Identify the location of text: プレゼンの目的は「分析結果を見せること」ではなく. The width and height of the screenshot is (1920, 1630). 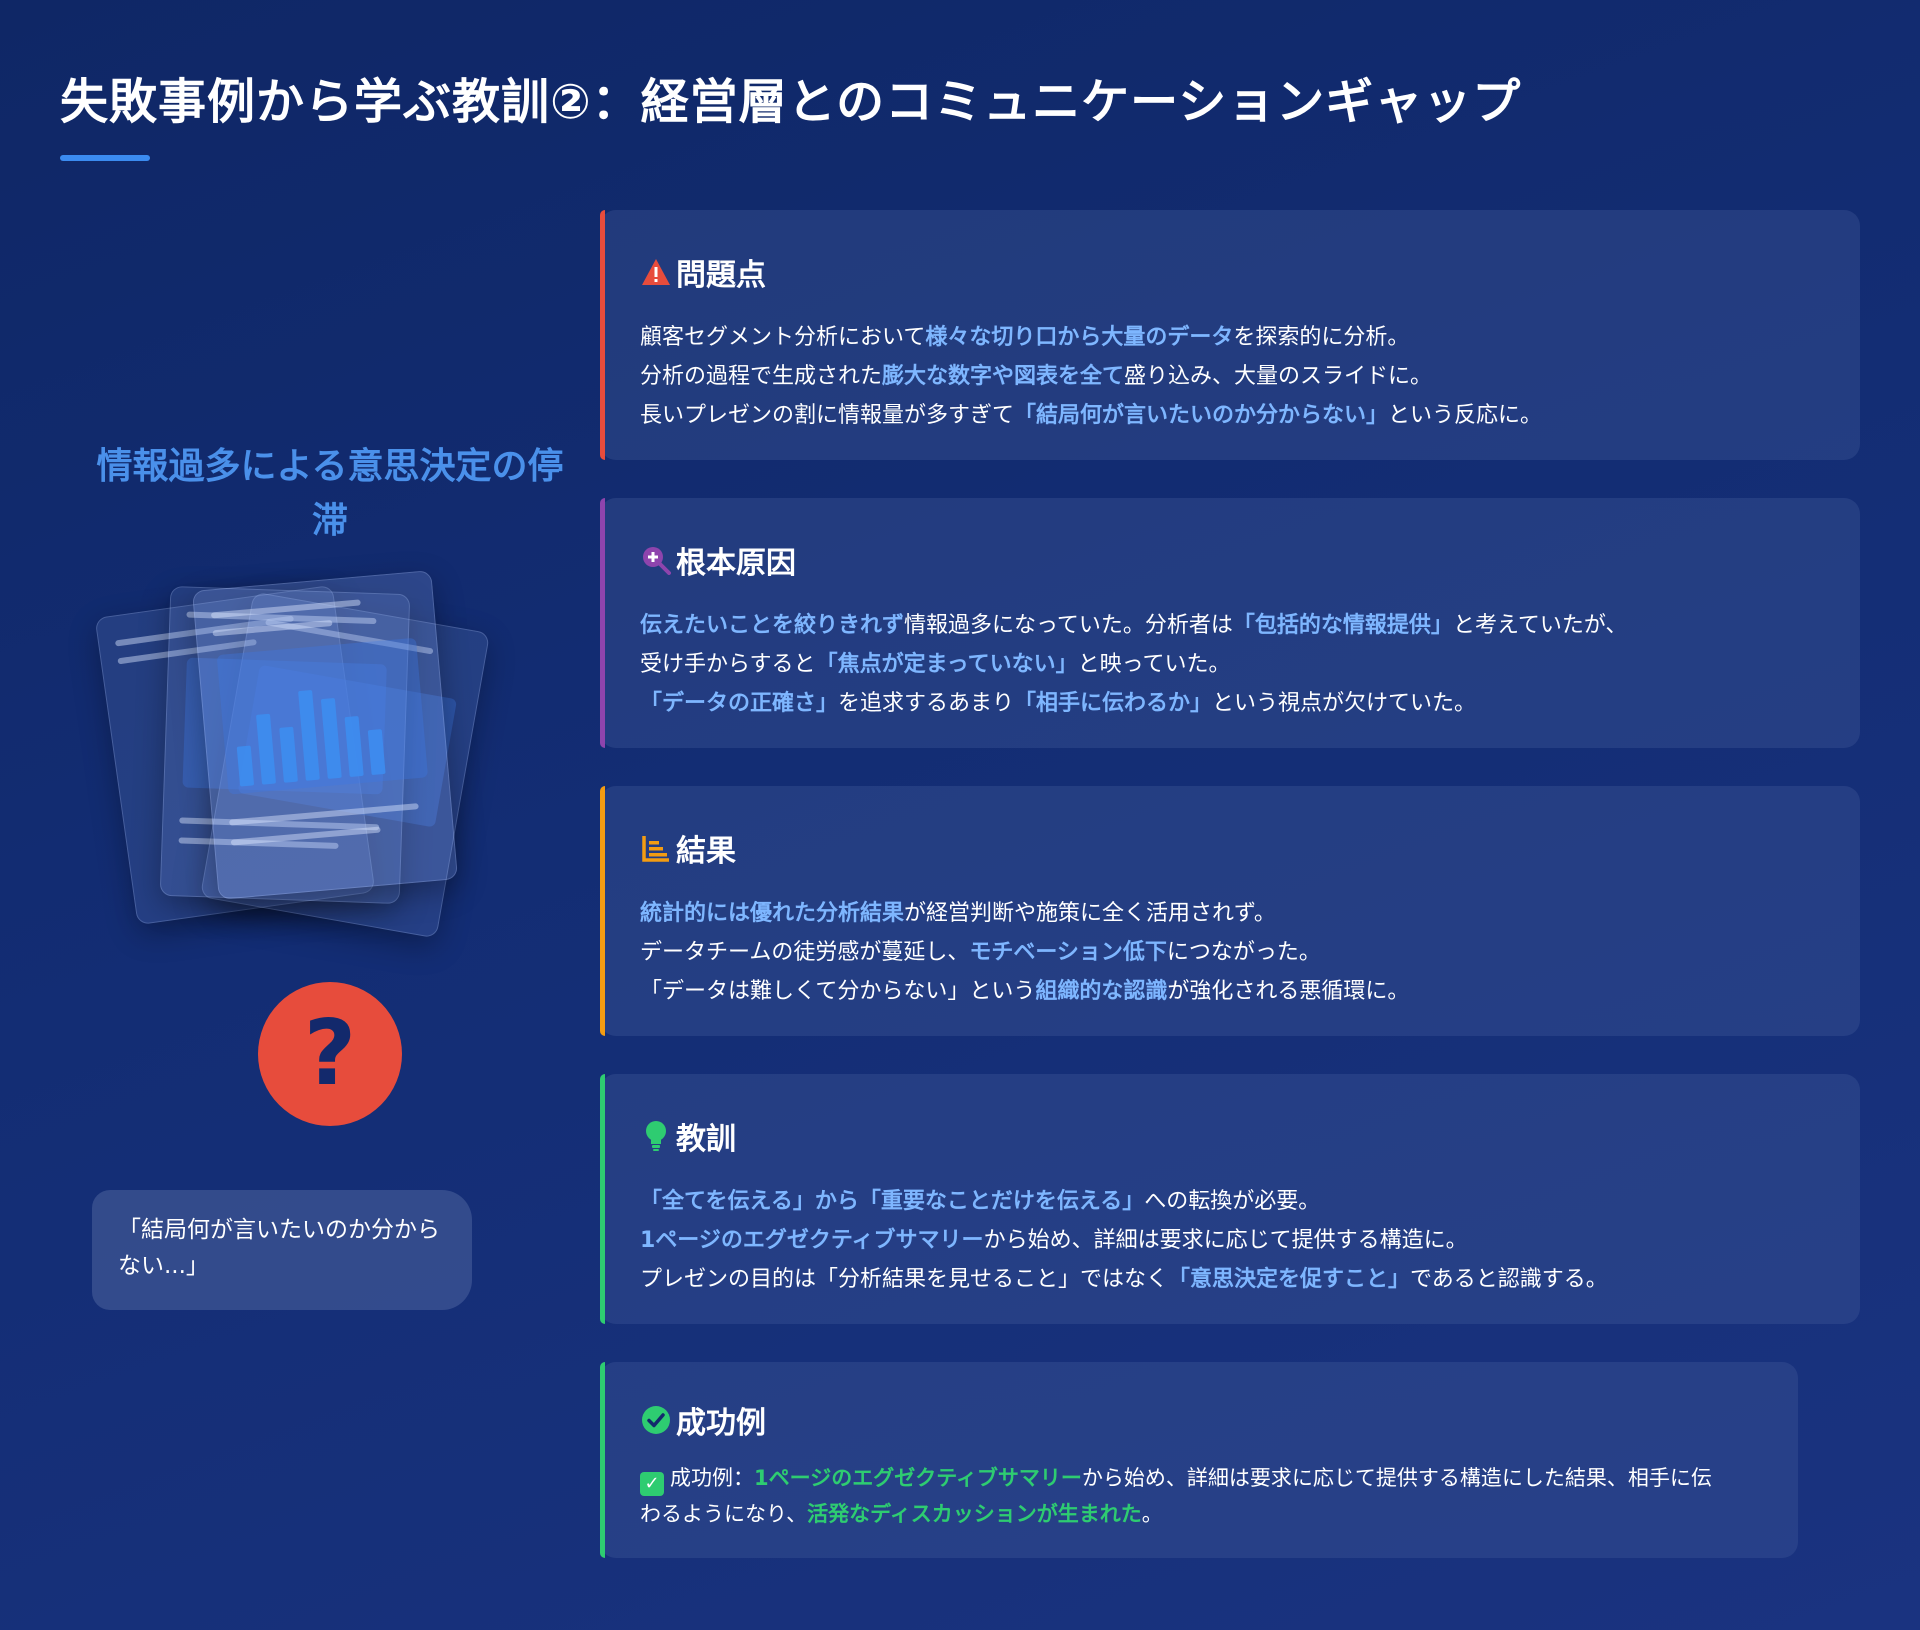
(904, 1279).